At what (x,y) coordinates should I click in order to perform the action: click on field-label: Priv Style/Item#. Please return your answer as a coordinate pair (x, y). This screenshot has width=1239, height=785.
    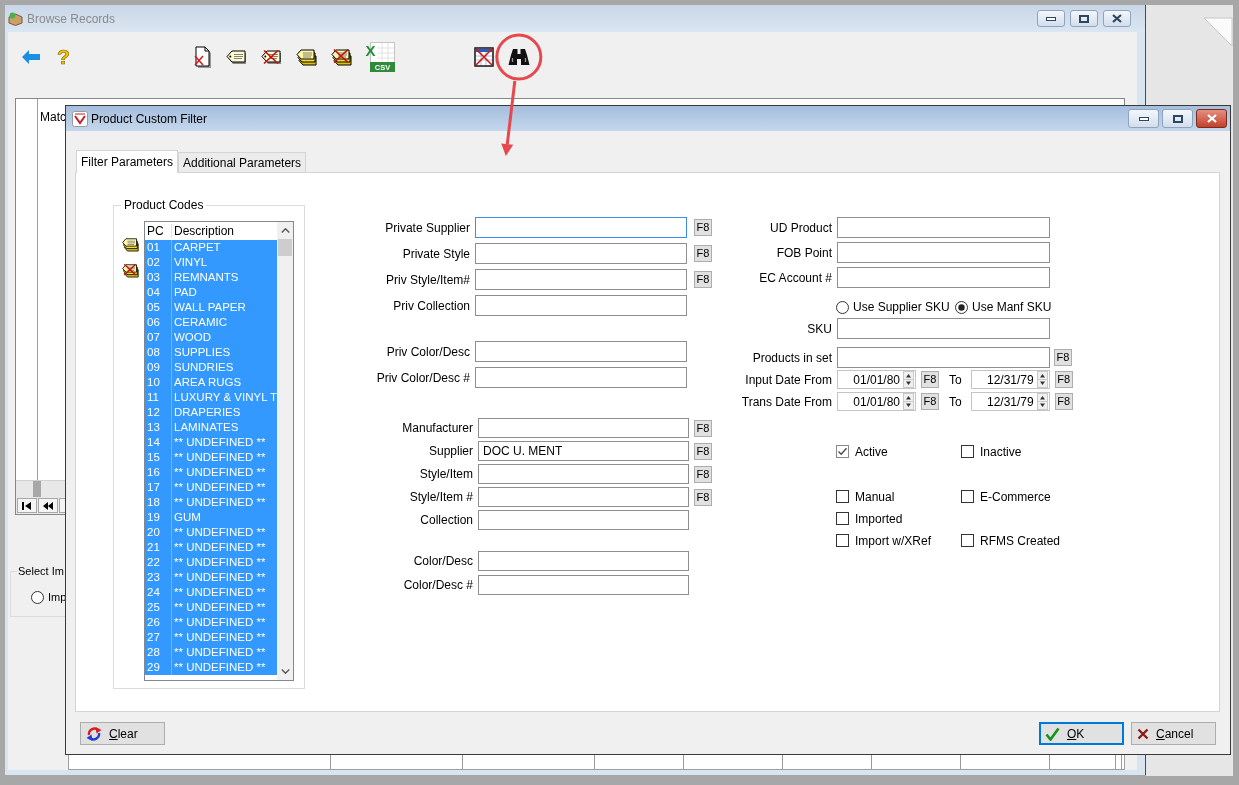
    Looking at the image, I should click on (427, 279).